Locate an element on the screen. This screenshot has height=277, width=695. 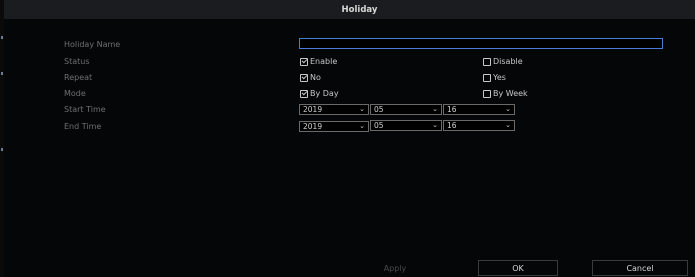
start-month-select: 05 ⌄ is located at coordinates (406, 109).